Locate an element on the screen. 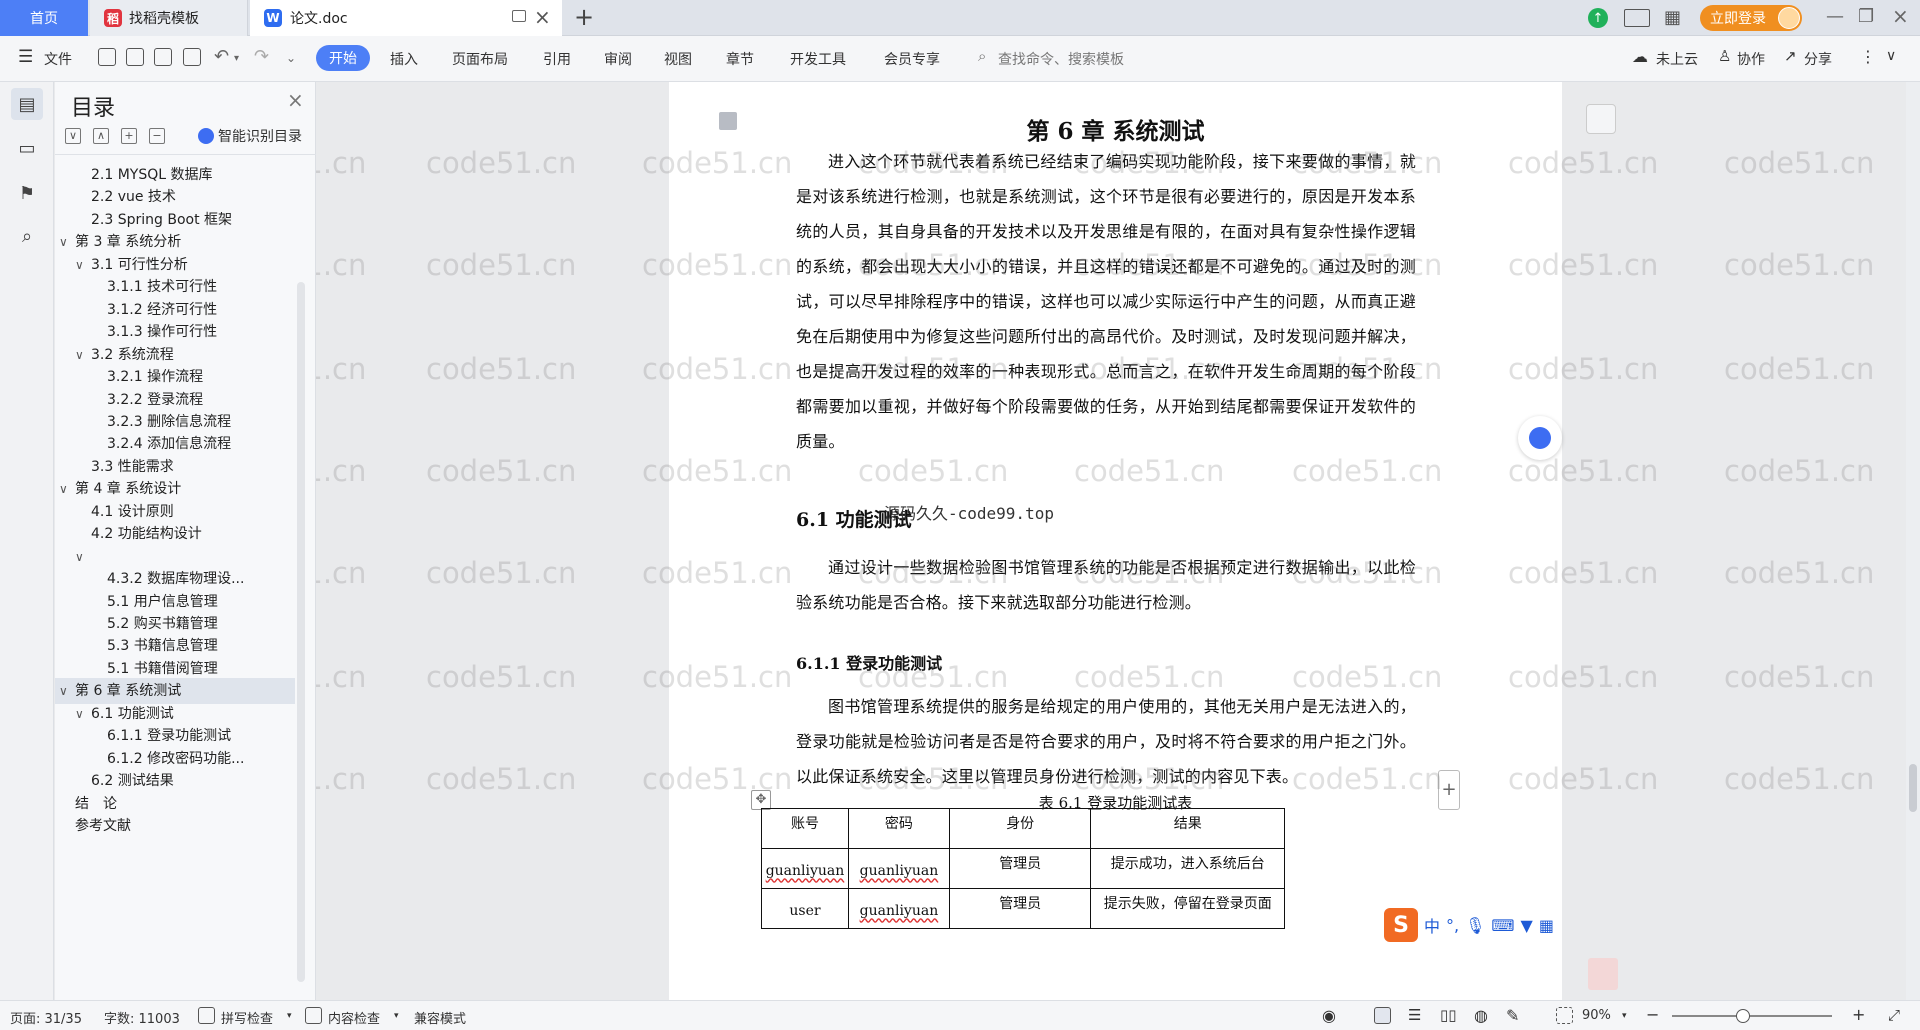 The width and height of the screenshot is (1920, 1030). remove-heading-icon: − is located at coordinates (157, 136).